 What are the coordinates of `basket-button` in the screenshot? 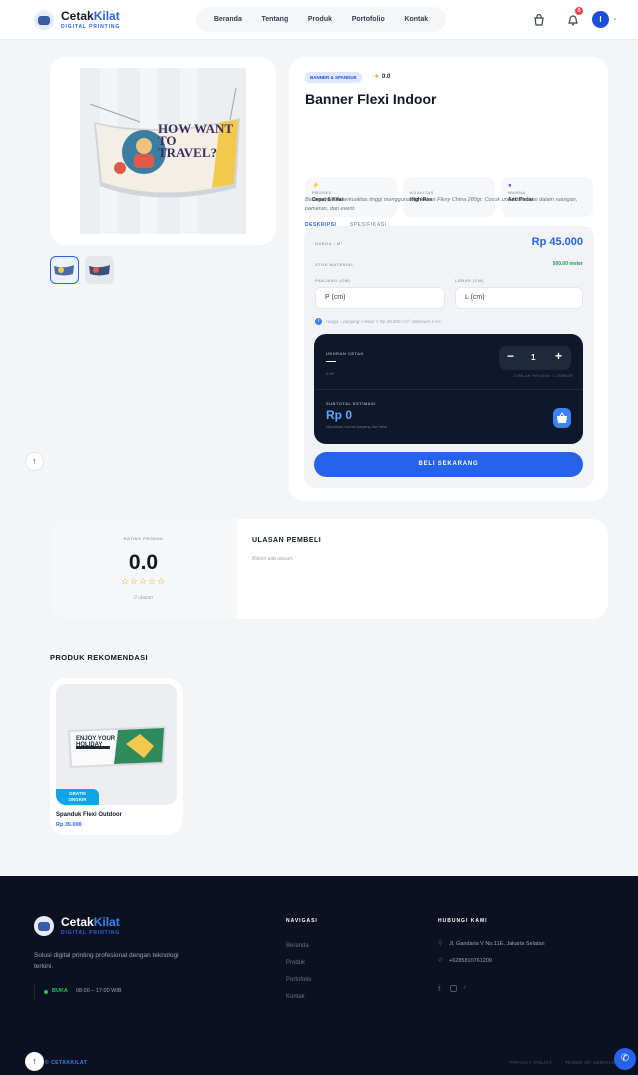 It's located at (562, 418).